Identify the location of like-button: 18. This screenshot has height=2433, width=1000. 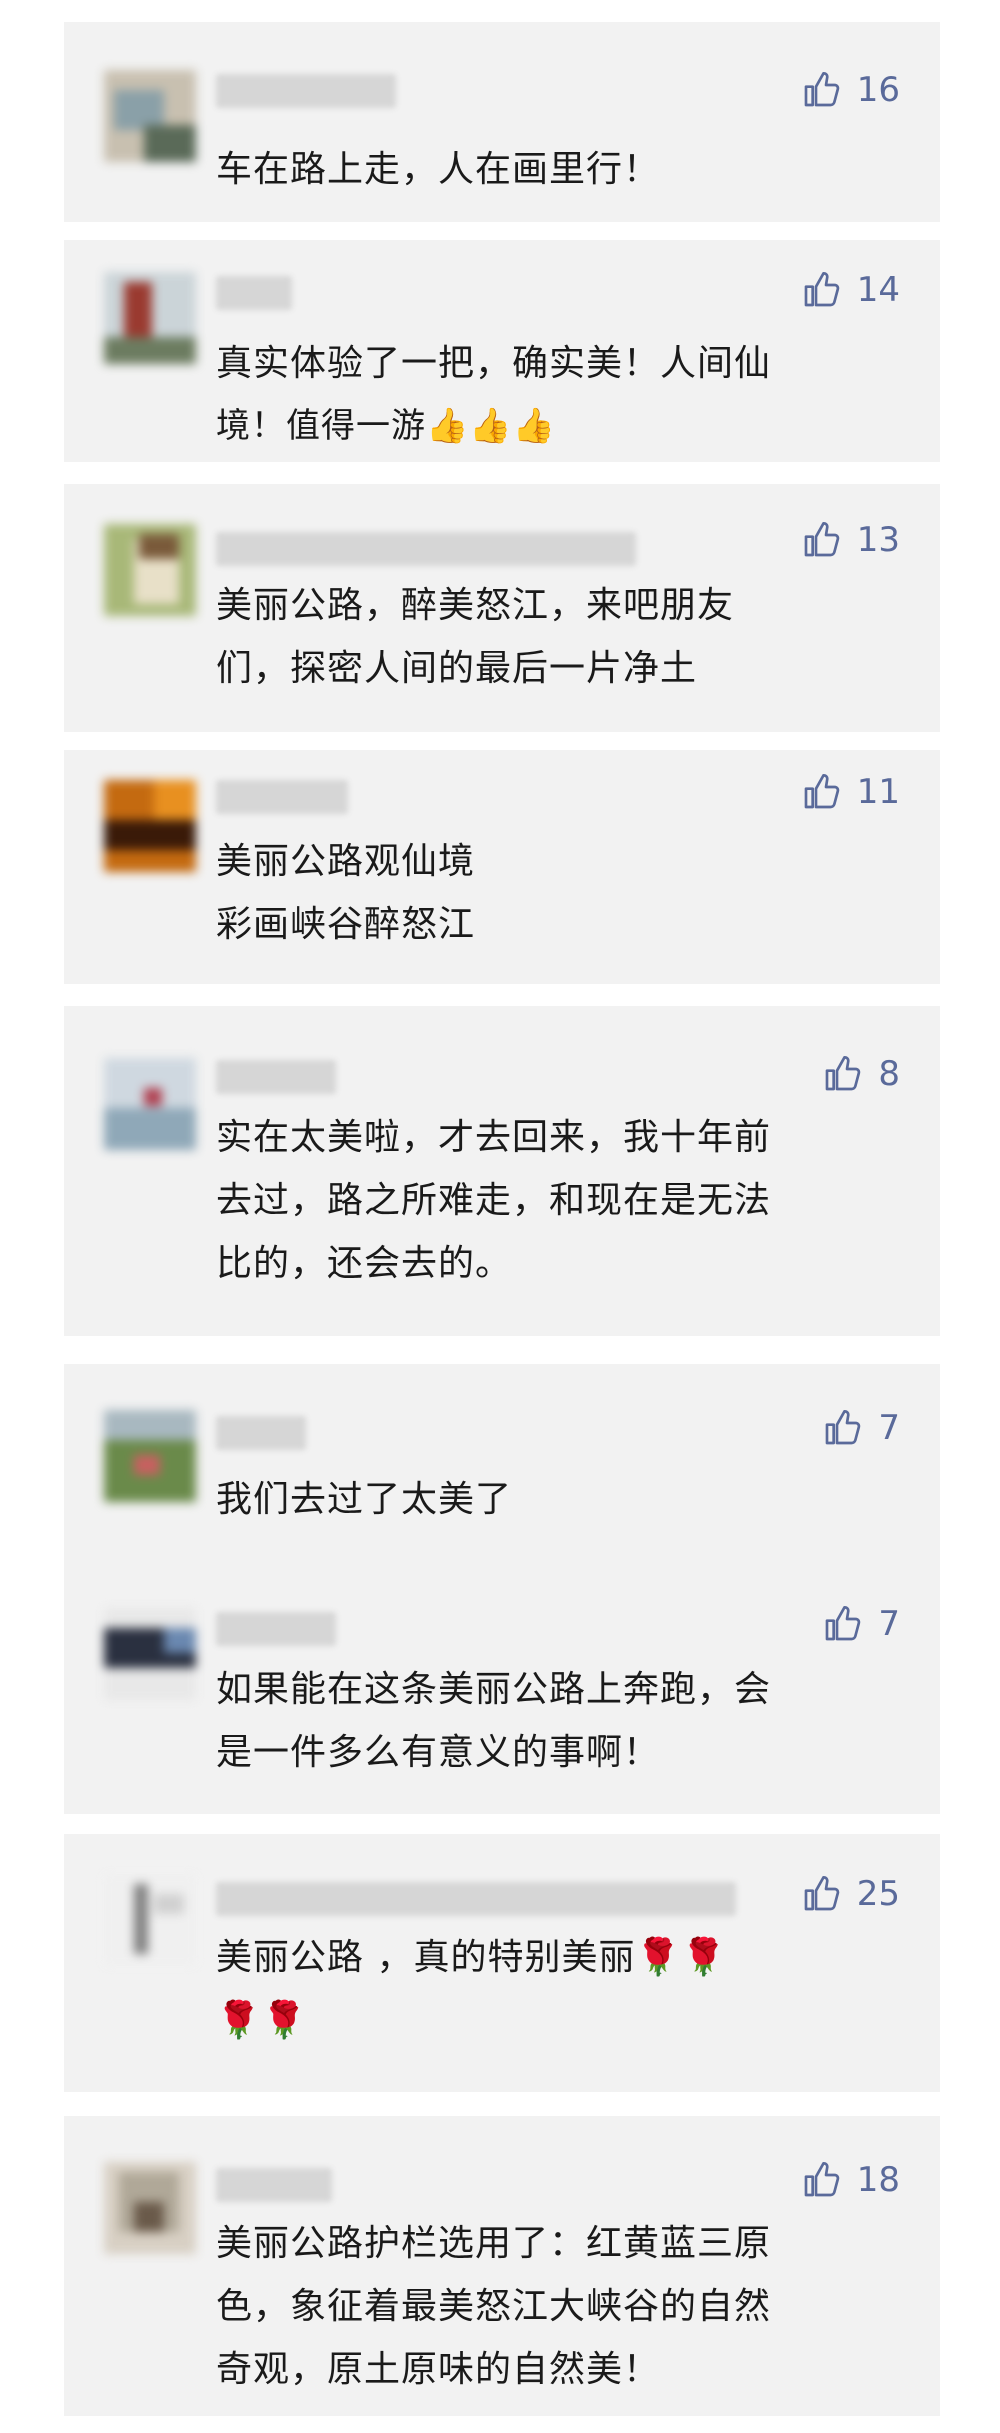
(850, 2180).